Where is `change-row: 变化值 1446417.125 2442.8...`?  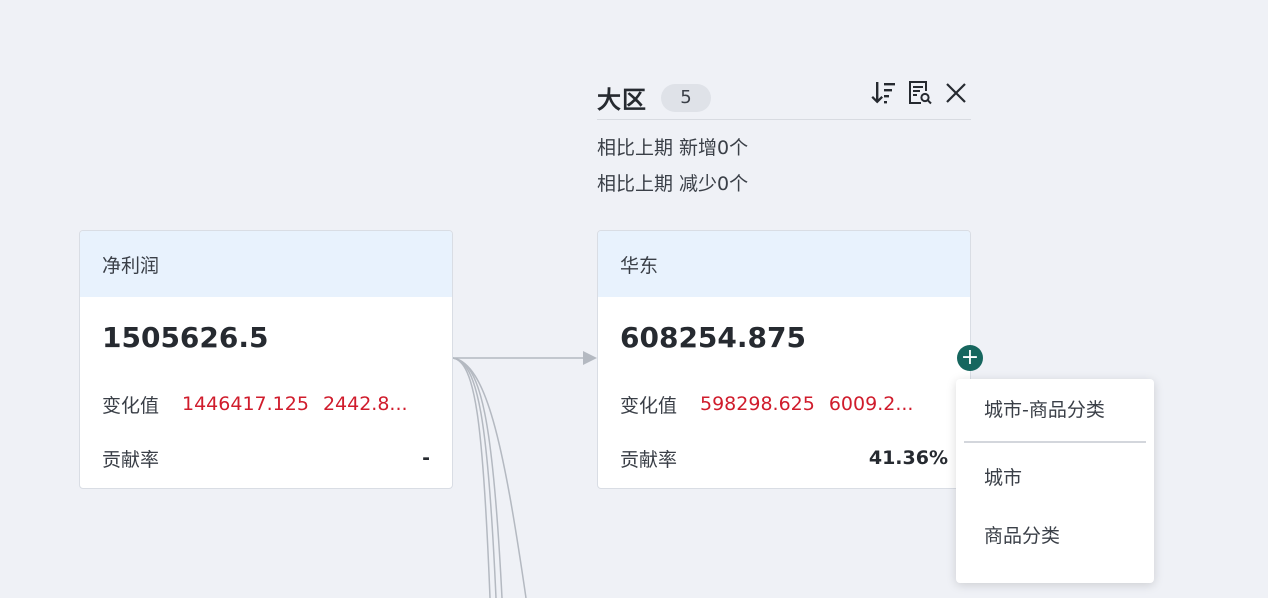 change-row: 变化值 1446417.125 2442.8... is located at coordinates (266, 404).